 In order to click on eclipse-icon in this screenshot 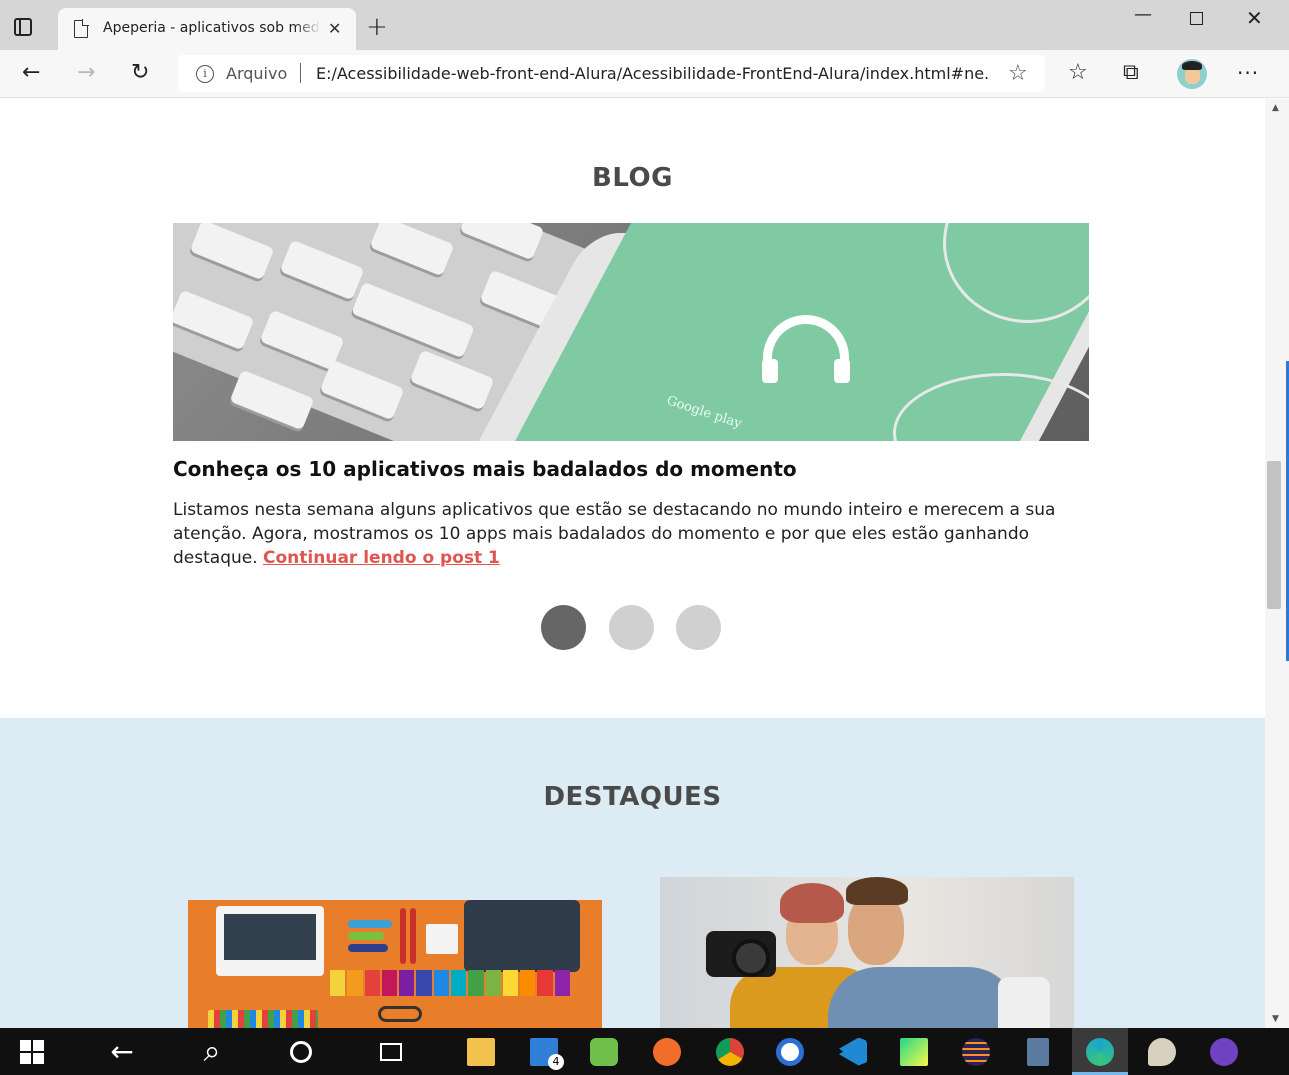, I will do `click(976, 1051)`.